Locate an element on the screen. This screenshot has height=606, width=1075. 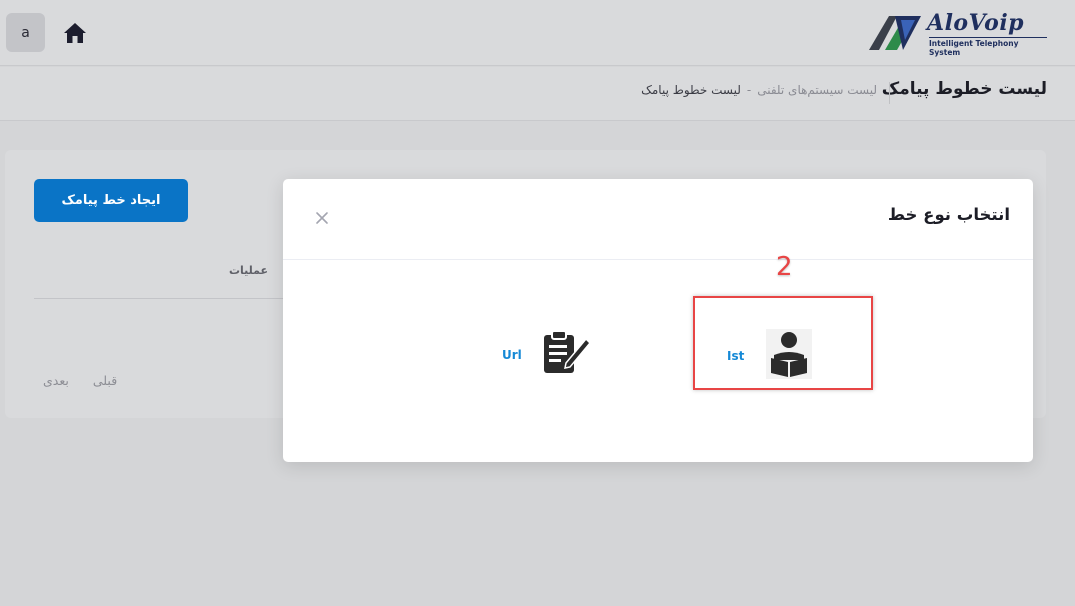
table-divider is located at coordinates (159, 298).